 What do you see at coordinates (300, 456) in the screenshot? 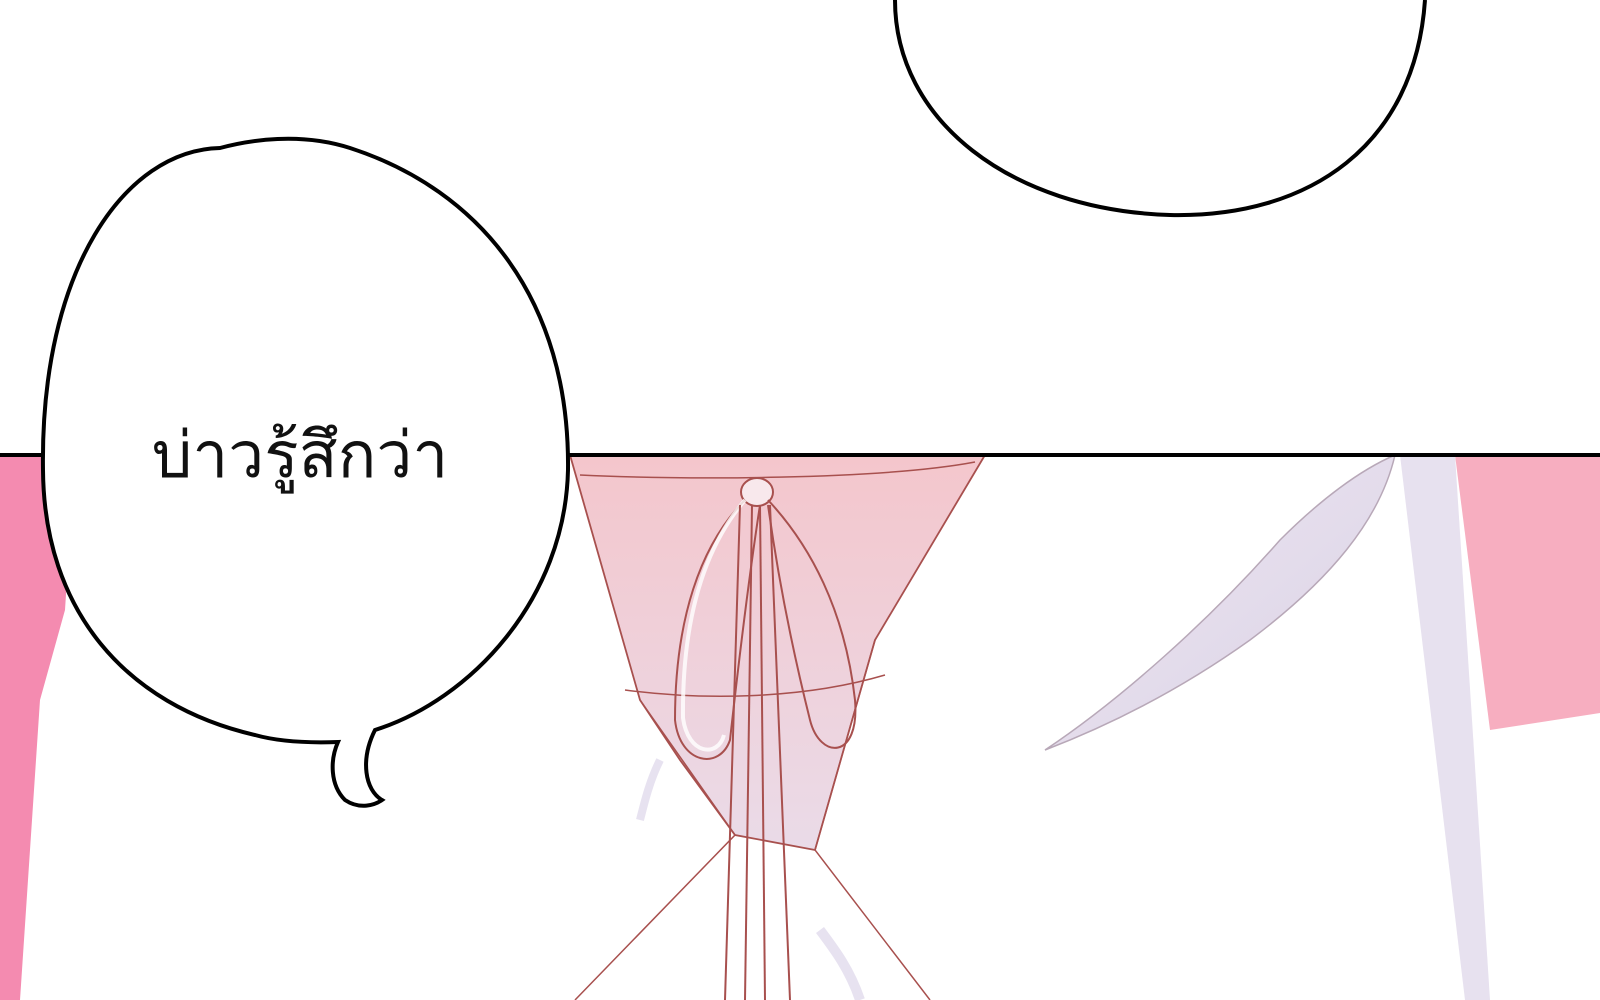
I see `speech-bubble-text: บ่าวรู้สึกว่า` at bounding box center [300, 456].